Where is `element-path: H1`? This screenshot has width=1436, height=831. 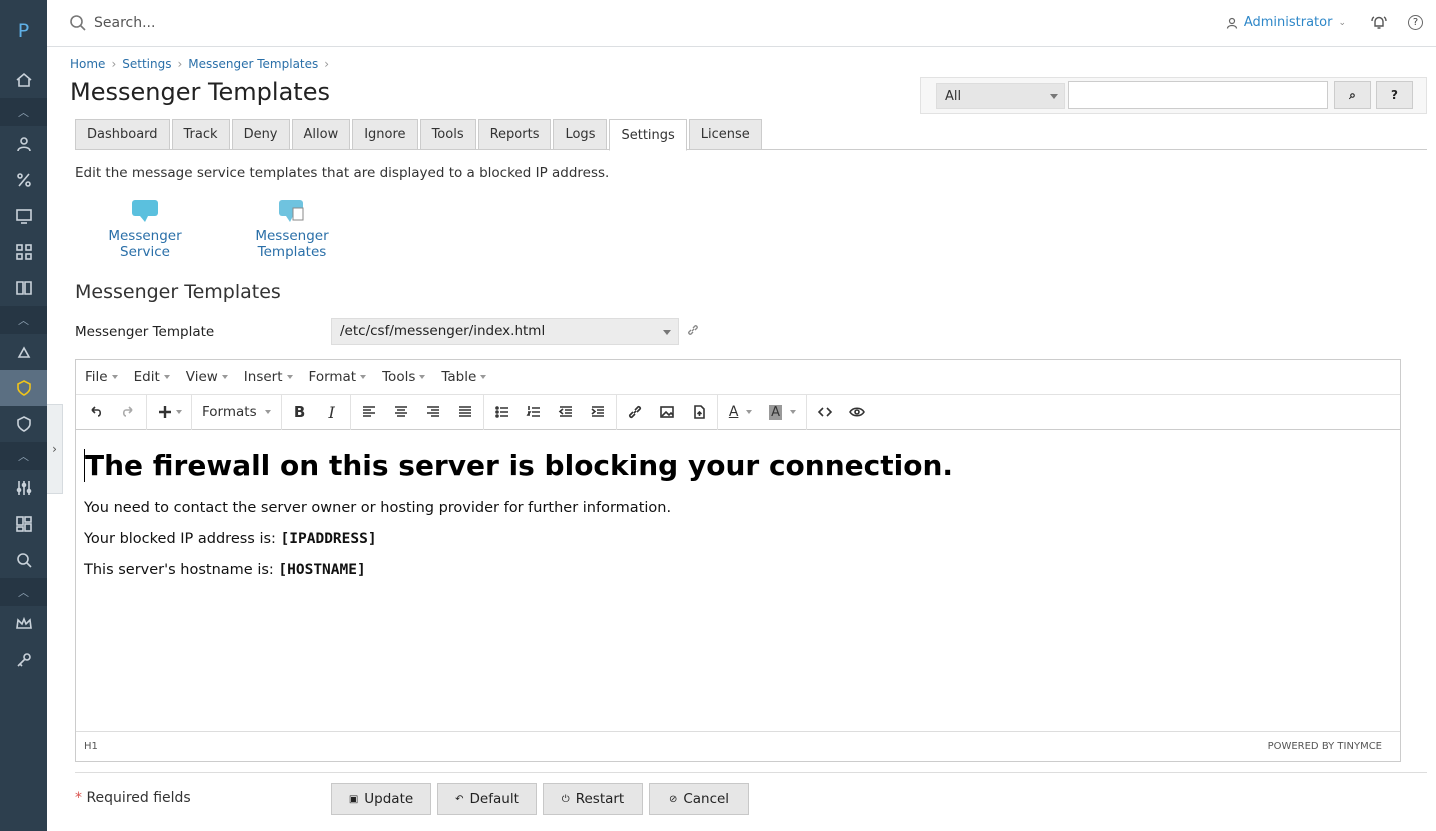 element-path: H1 is located at coordinates (91, 746).